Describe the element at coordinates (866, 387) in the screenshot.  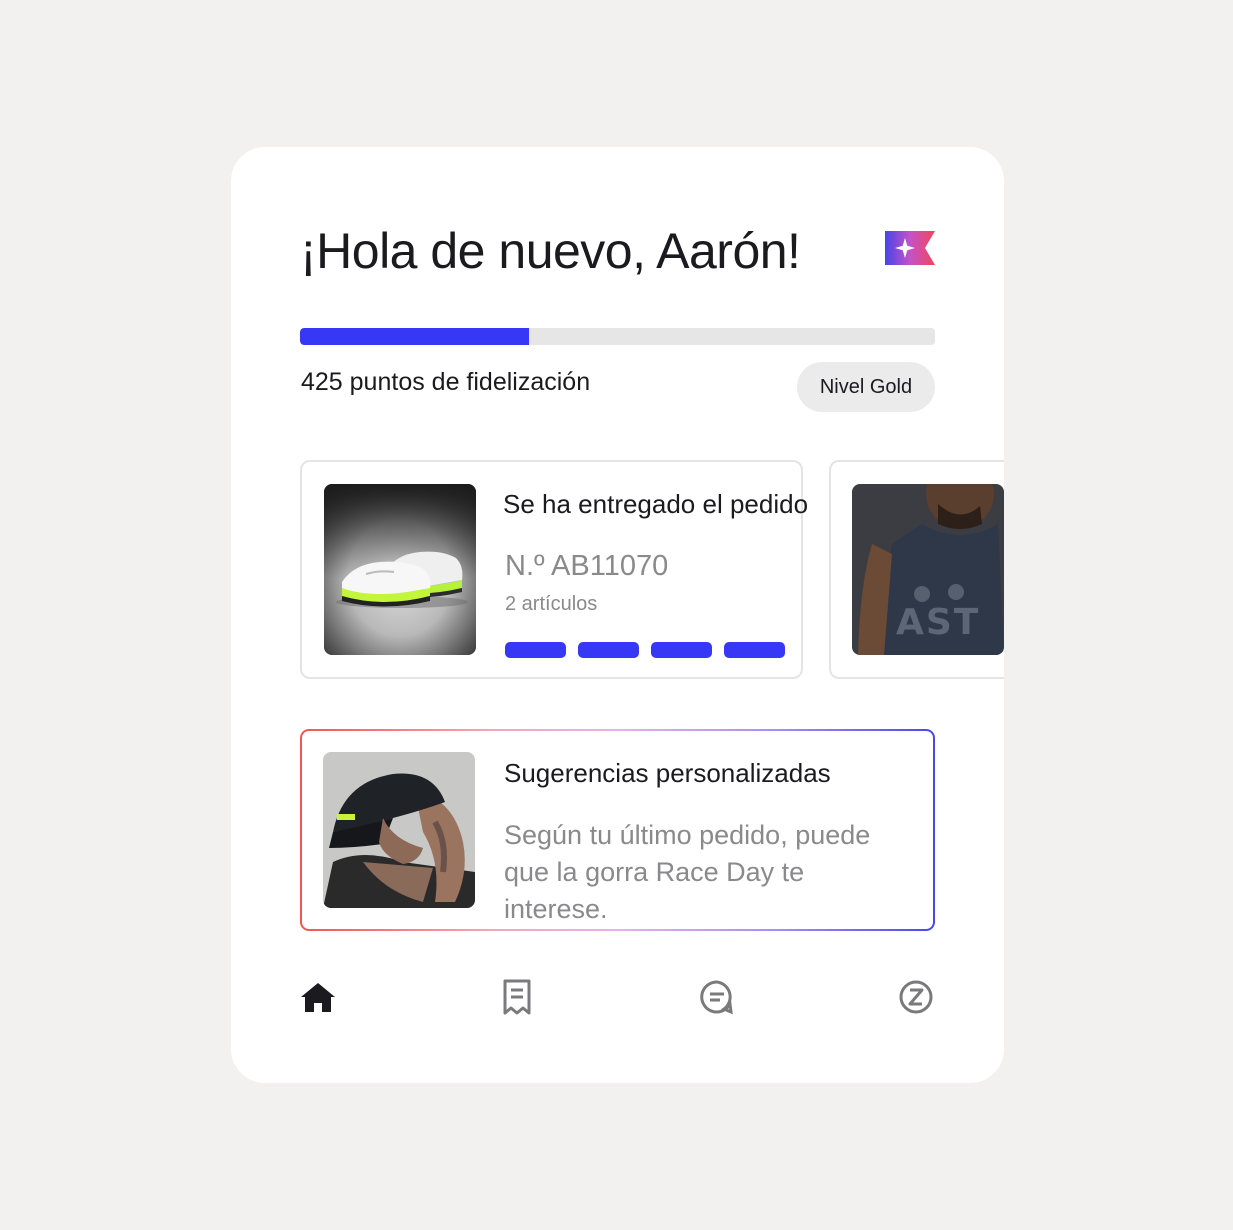
I see `tier-badge: Nivel Gold` at that location.